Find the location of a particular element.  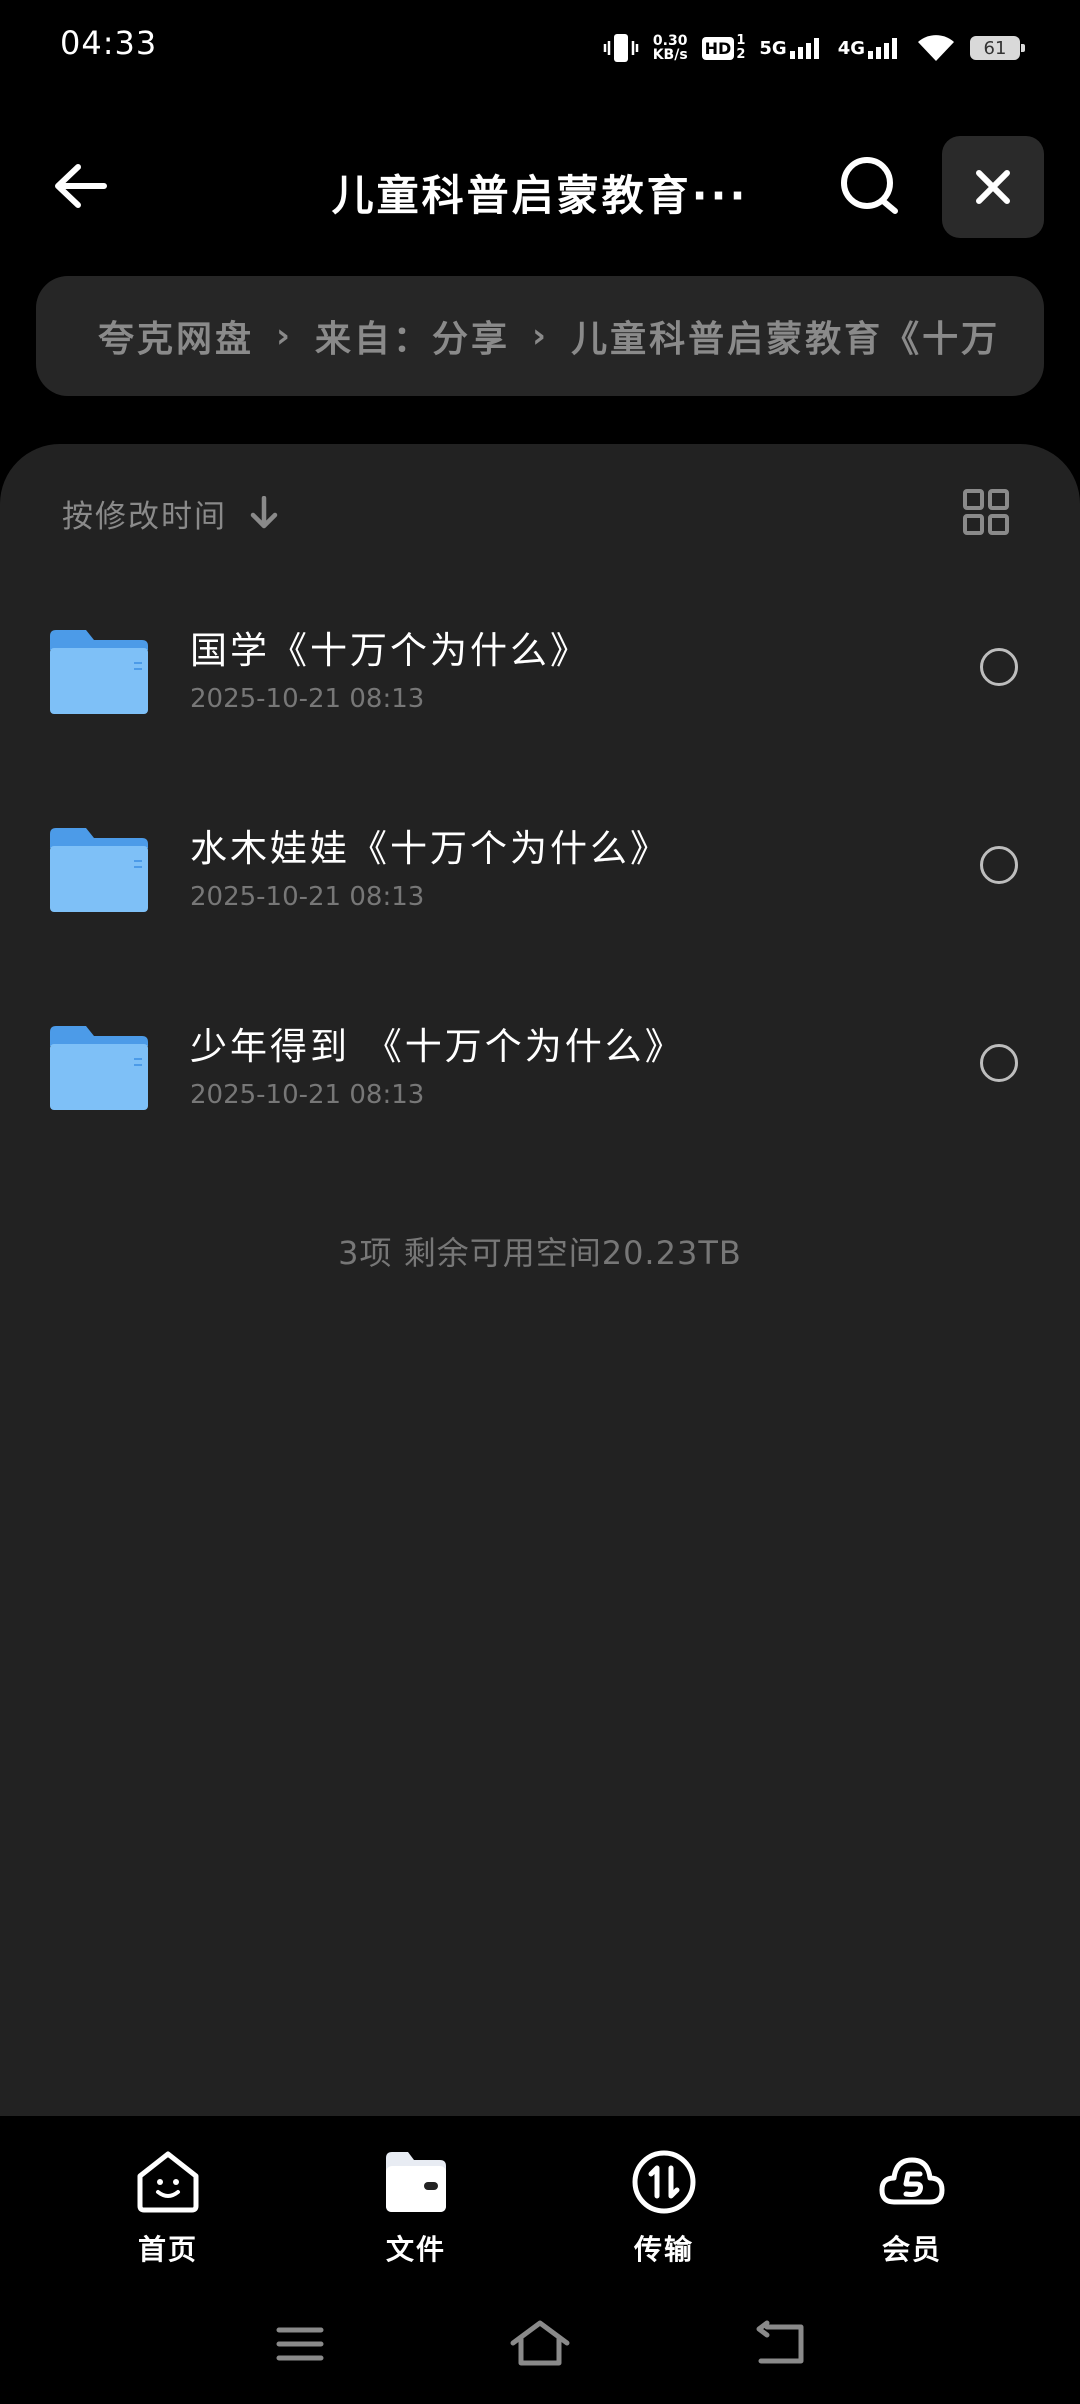

grid-view-icon is located at coordinates (986, 512).